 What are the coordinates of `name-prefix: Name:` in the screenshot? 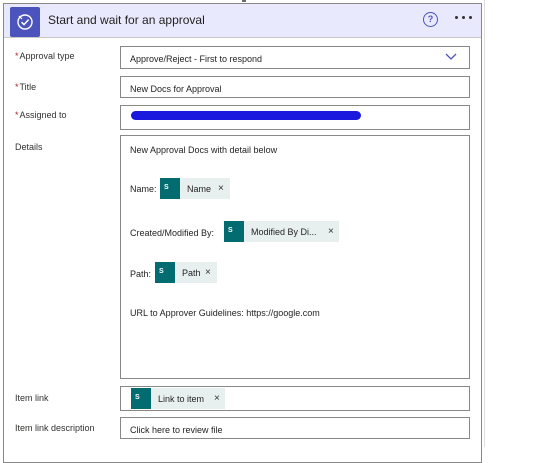 It's located at (143, 189).